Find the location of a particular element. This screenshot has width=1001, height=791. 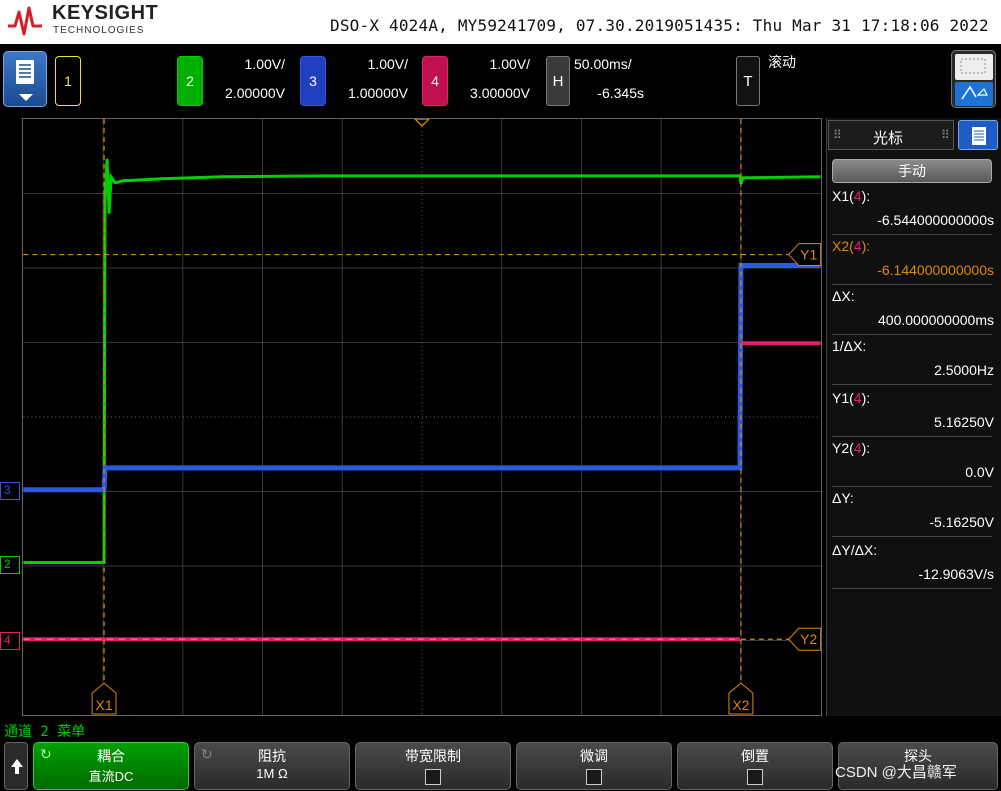

arrow-up-icon is located at coordinates (17, 766).